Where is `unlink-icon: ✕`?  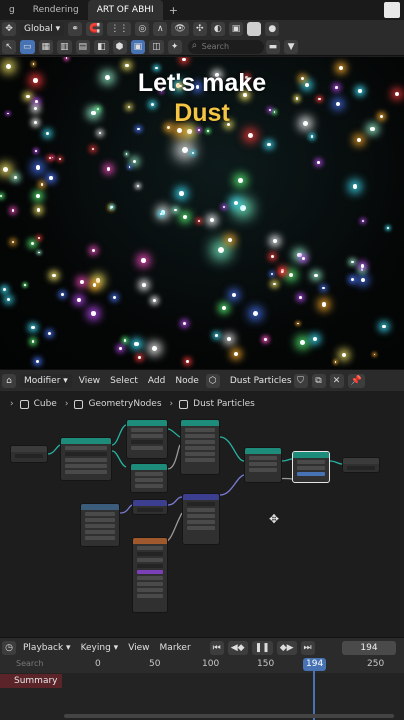 unlink-icon: ✕ is located at coordinates (336, 380).